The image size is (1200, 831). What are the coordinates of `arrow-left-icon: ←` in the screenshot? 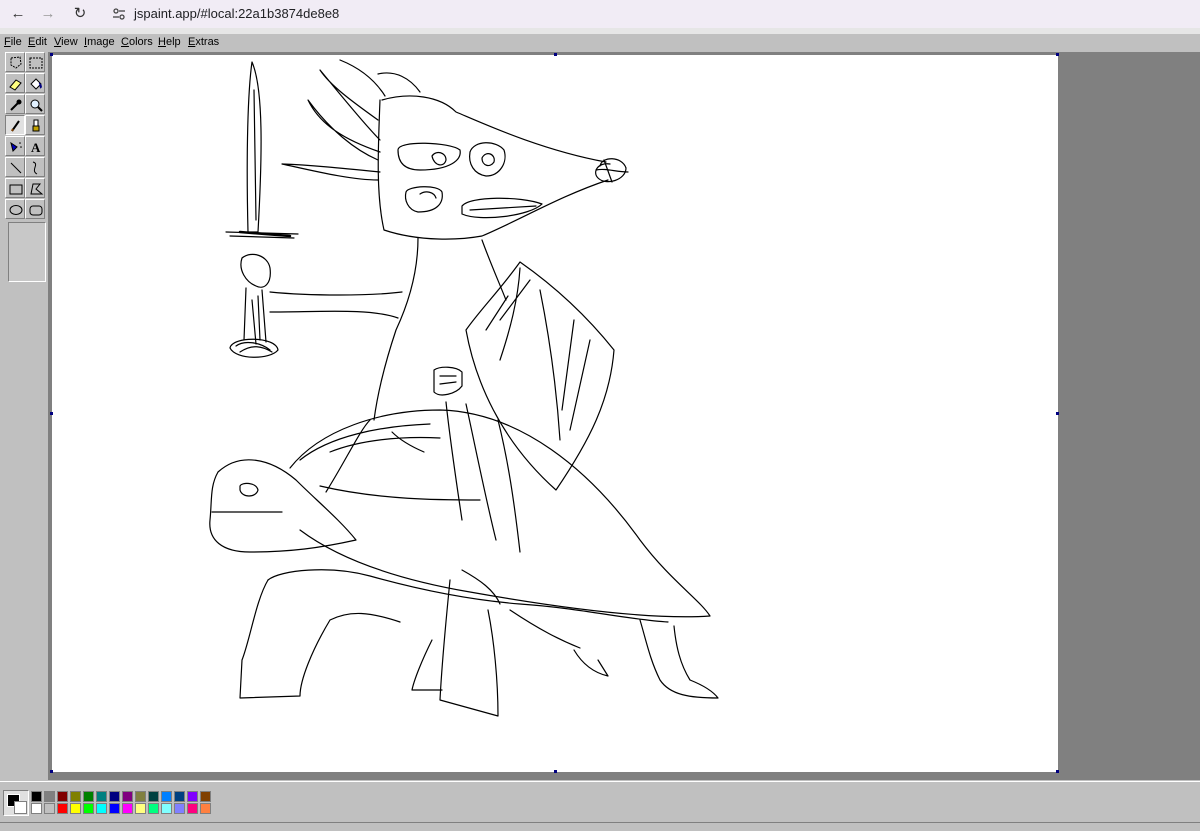 It's located at (18, 14).